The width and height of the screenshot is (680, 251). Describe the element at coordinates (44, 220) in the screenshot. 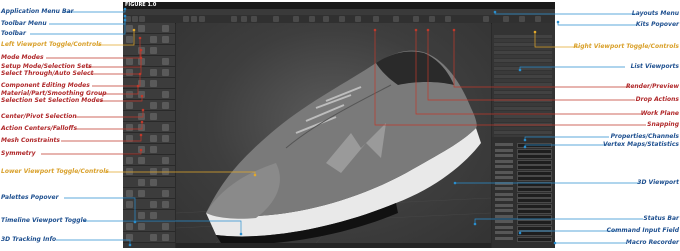

I see `callout-label-left: Timeline Viewport Toggle` at that location.